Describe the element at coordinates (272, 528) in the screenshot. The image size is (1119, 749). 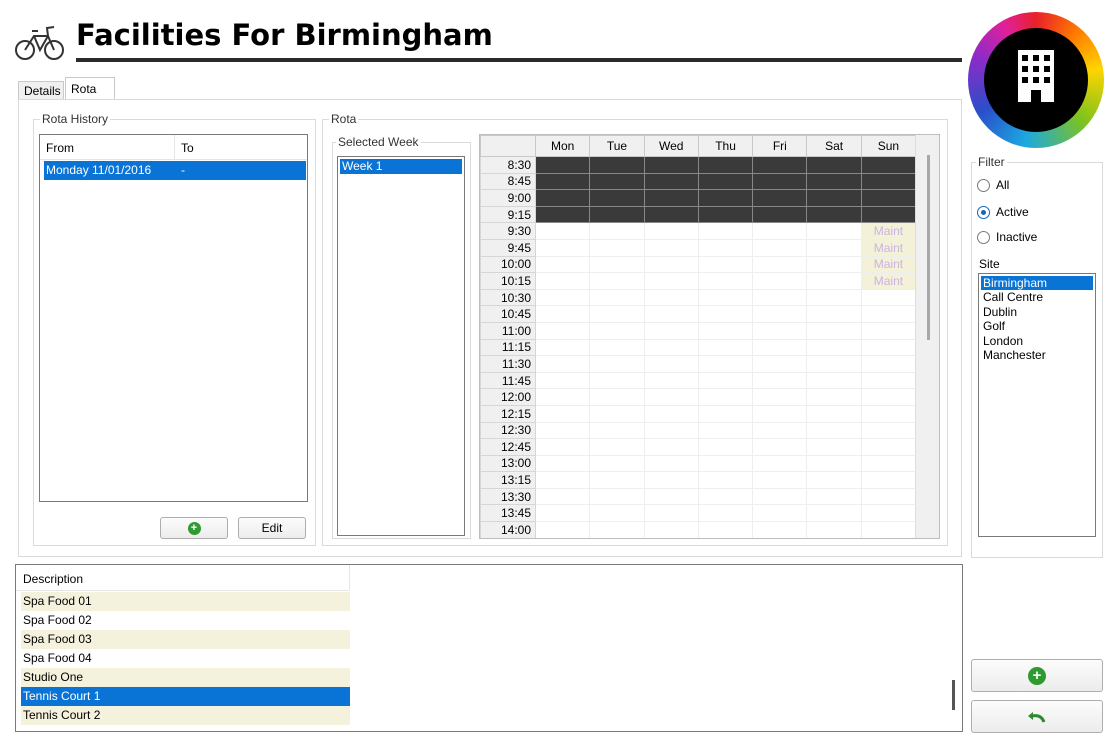
I see `edit-rota-button: Edit` at that location.